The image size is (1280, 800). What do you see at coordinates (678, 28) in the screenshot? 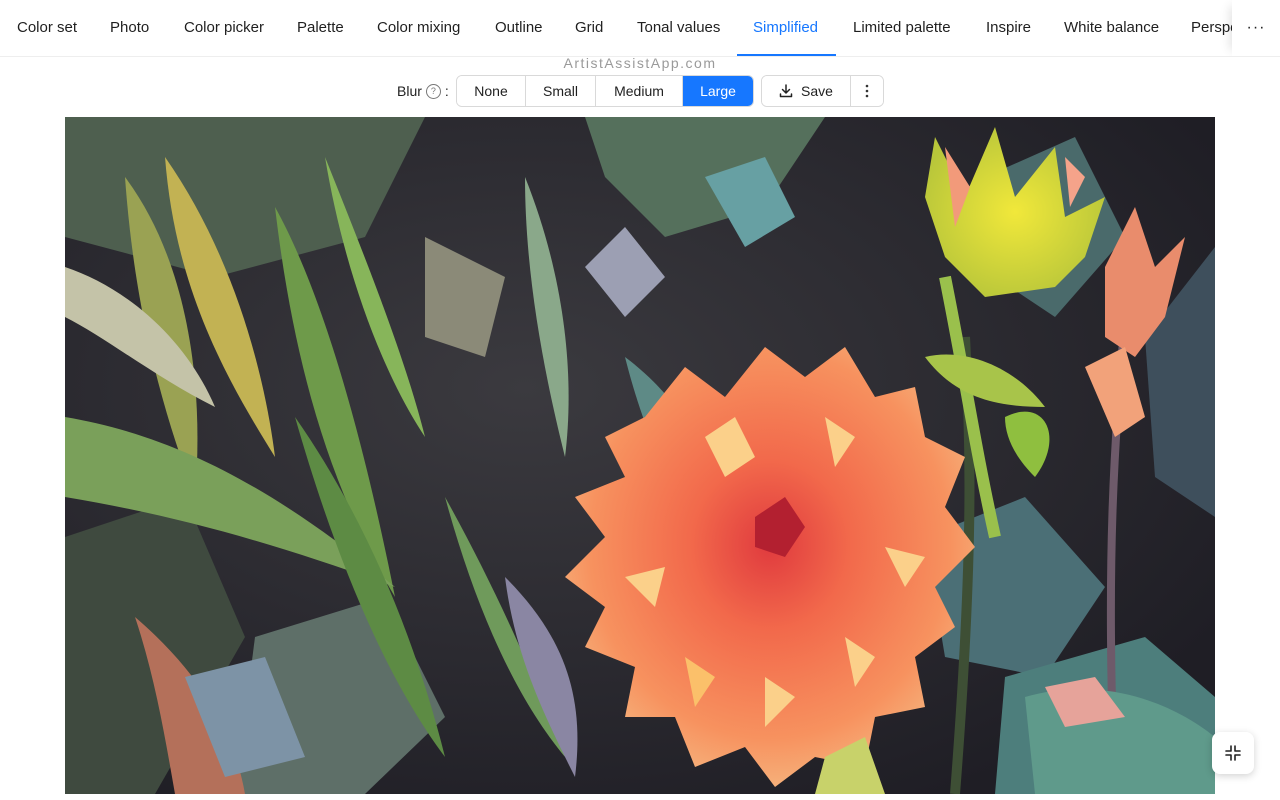
I see `tab-tonal-values: Tonal values` at bounding box center [678, 28].